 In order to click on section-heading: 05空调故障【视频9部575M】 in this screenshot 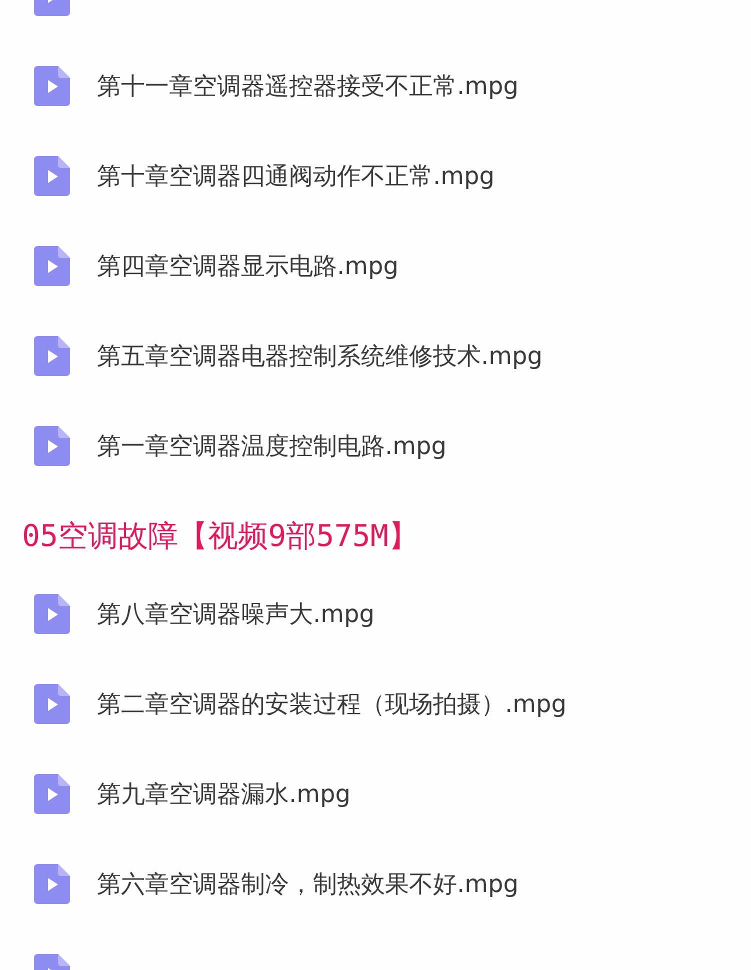, I will do `click(220, 537)`.